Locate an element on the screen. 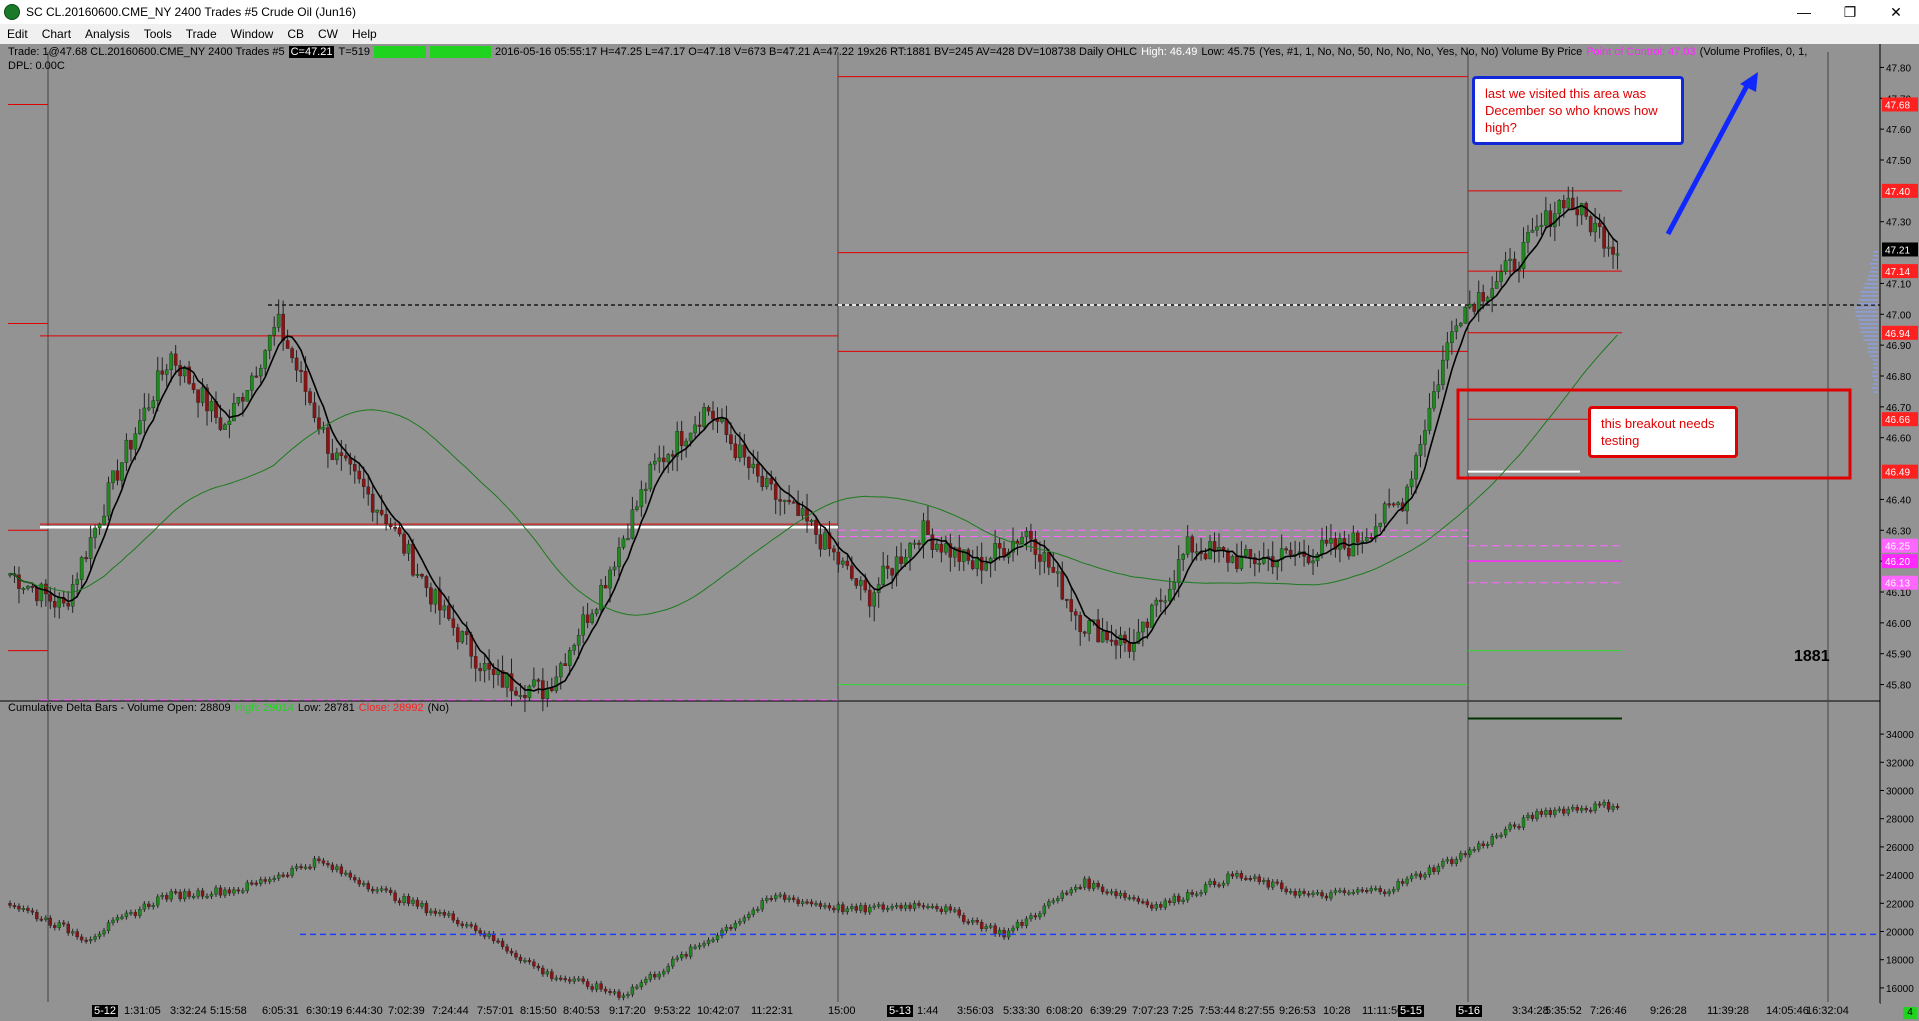 This screenshot has width=1919, height=1021. menu-cw: CW is located at coordinates (328, 34).